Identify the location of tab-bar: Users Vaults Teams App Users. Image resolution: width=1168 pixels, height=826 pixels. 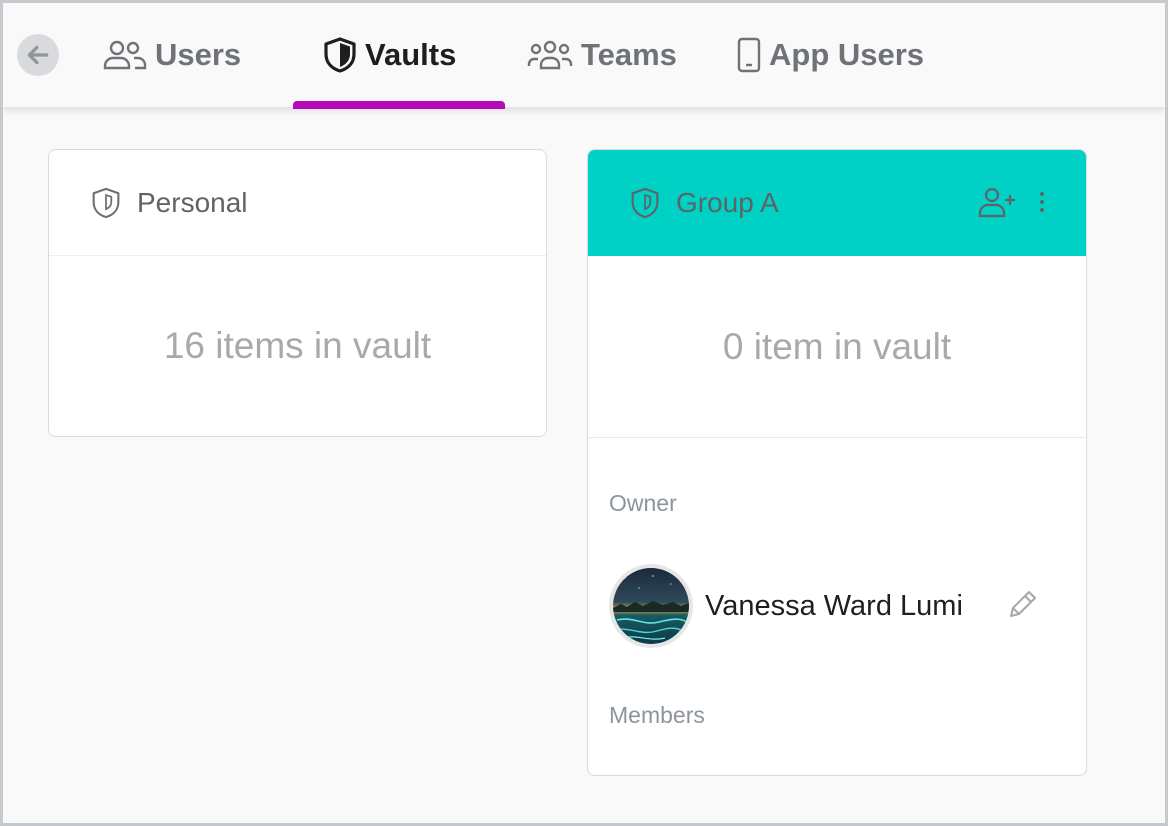
(584, 55).